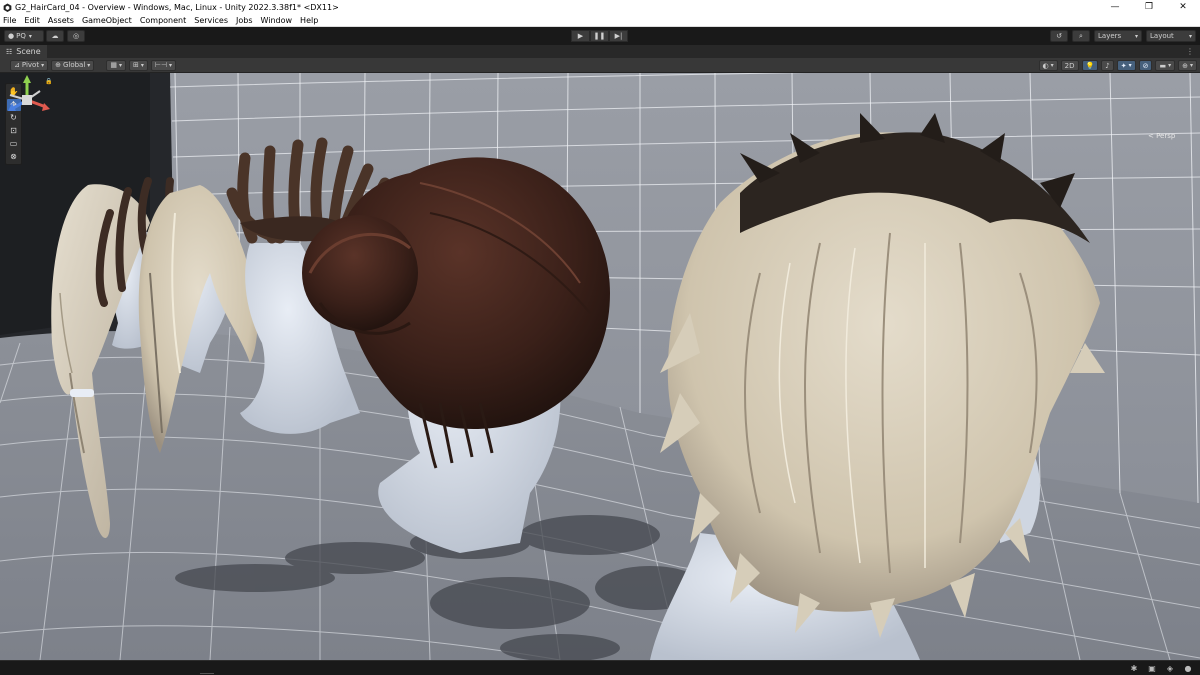 This screenshot has width=1200, height=675. Describe the element at coordinates (161, 65) in the screenshot. I see `ruler-icon: ⊢⊣` at that location.